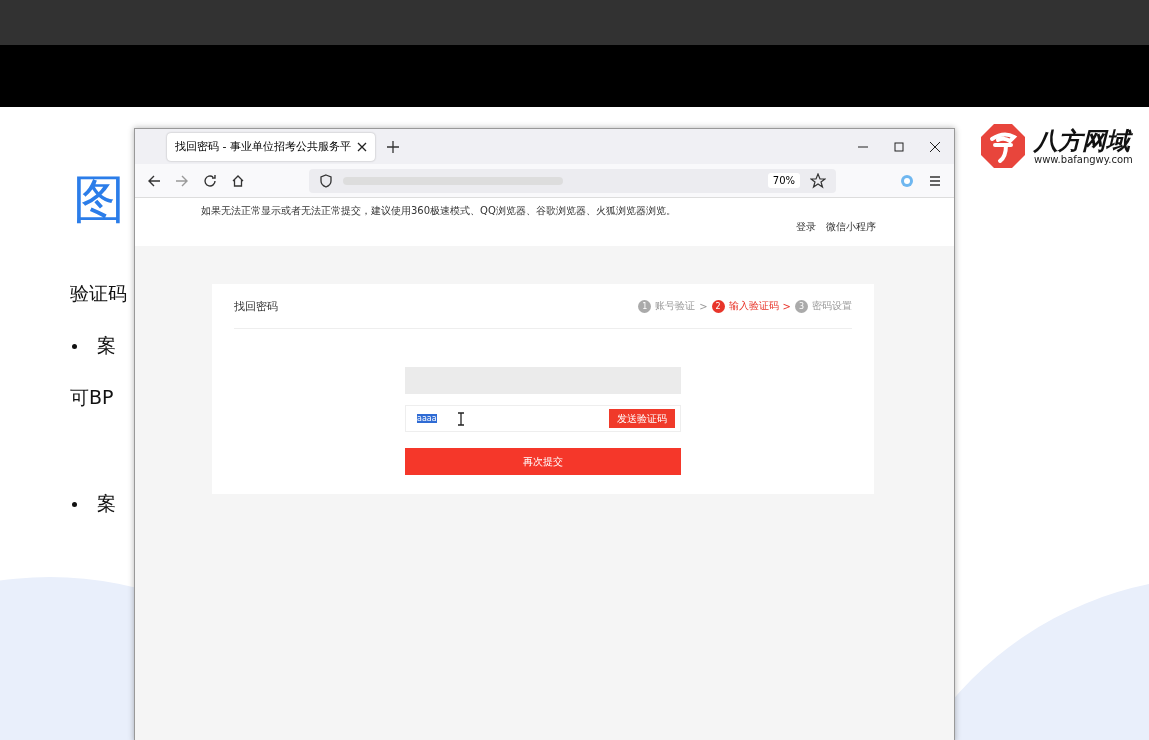 The width and height of the screenshot is (1149, 740). Describe the element at coordinates (935, 180) in the screenshot. I see `menu-icon` at that location.